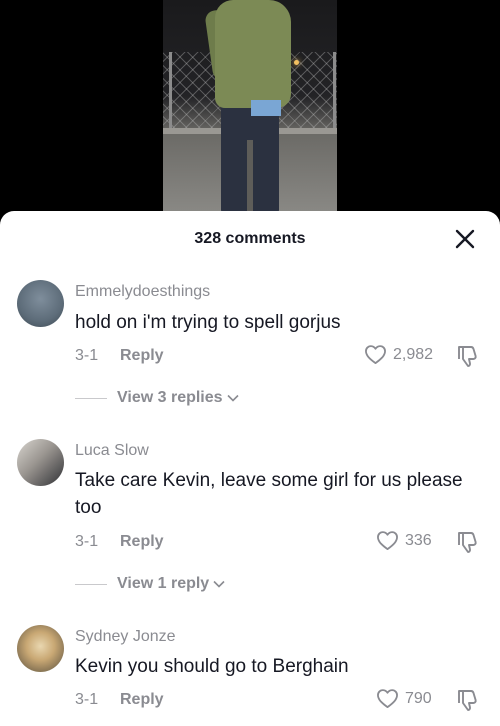 The image size is (500, 726). Describe the element at coordinates (112, 451) in the screenshot. I see `comment-username: Luca Slow` at that location.